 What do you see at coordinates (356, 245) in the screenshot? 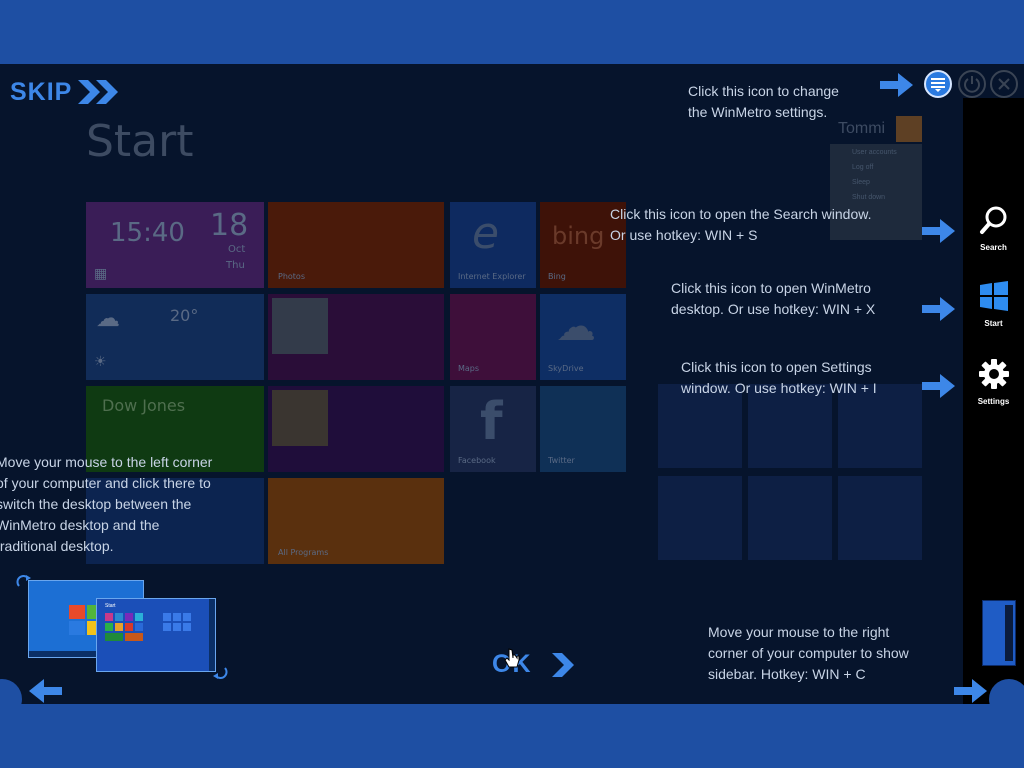
I see `photos-tile: Photos` at bounding box center [356, 245].